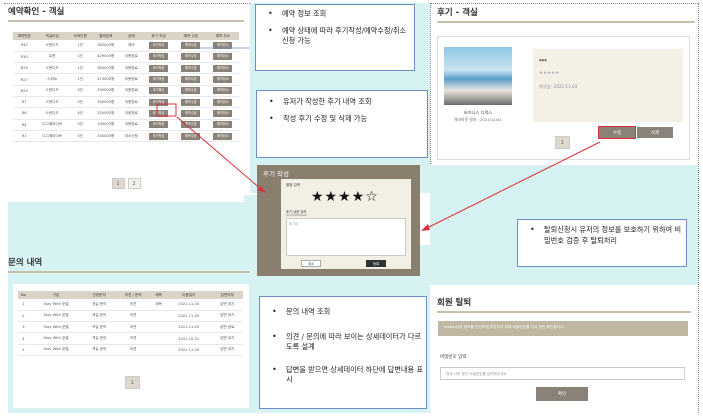  Describe the element at coordinates (166, 110) in the screenshot. I see `highlight-box` at that location.